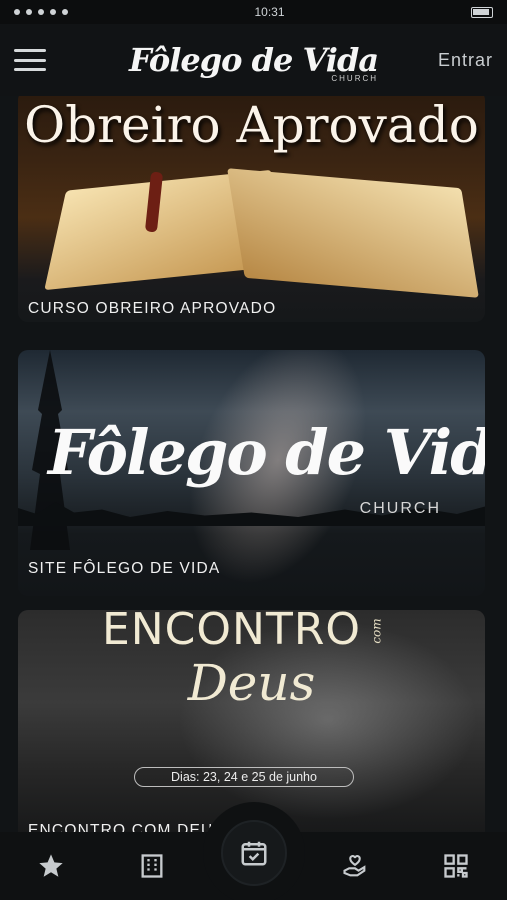 This screenshot has height=900, width=507. I want to click on building-icon, so click(152, 866).